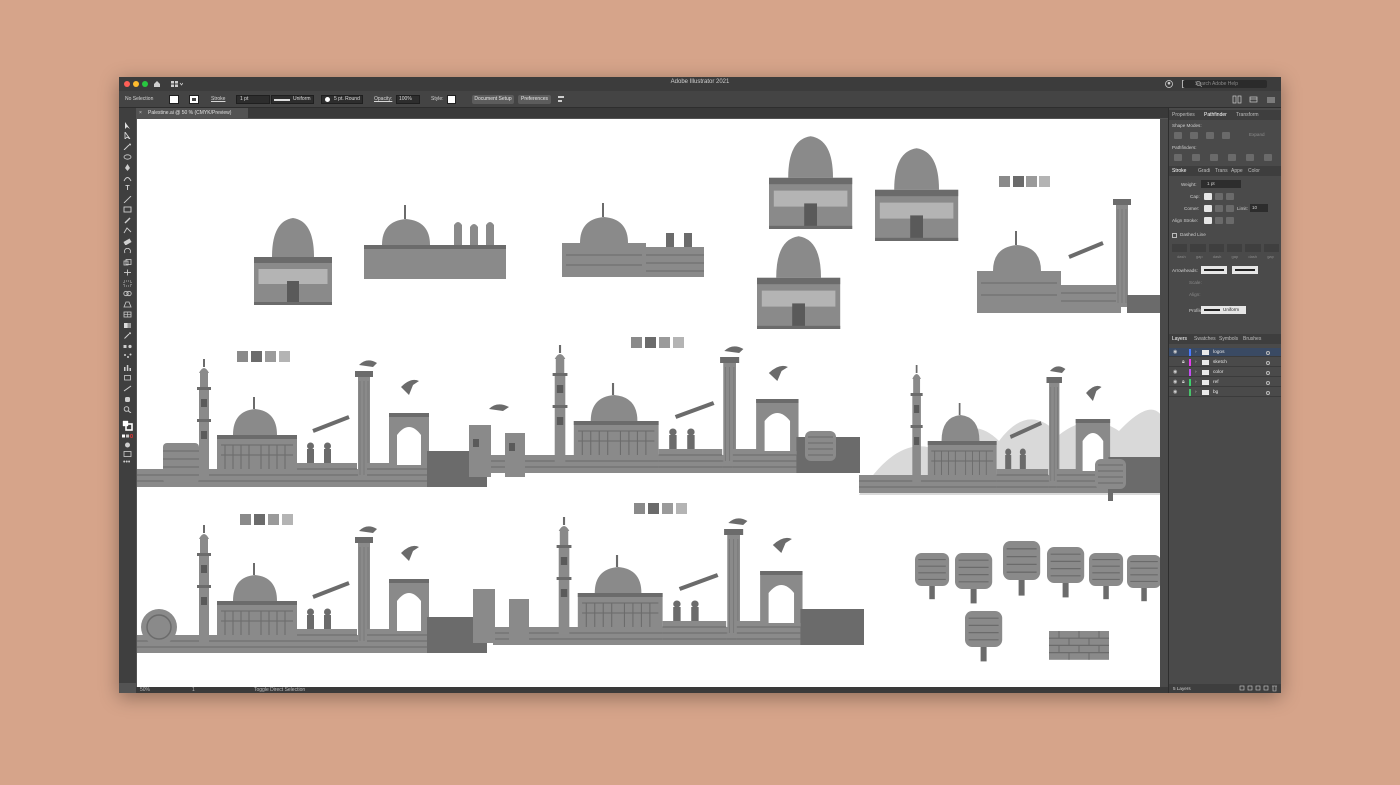 The image size is (1400, 785). Describe the element at coordinates (127, 325) in the screenshot. I see `gradient-tool-icon` at that location.